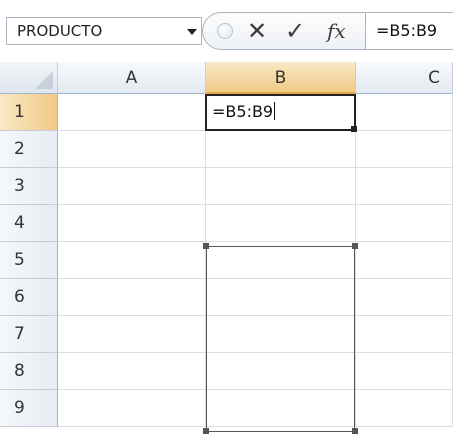  What do you see at coordinates (132, 112) in the screenshot?
I see `cell-a1` at bounding box center [132, 112].